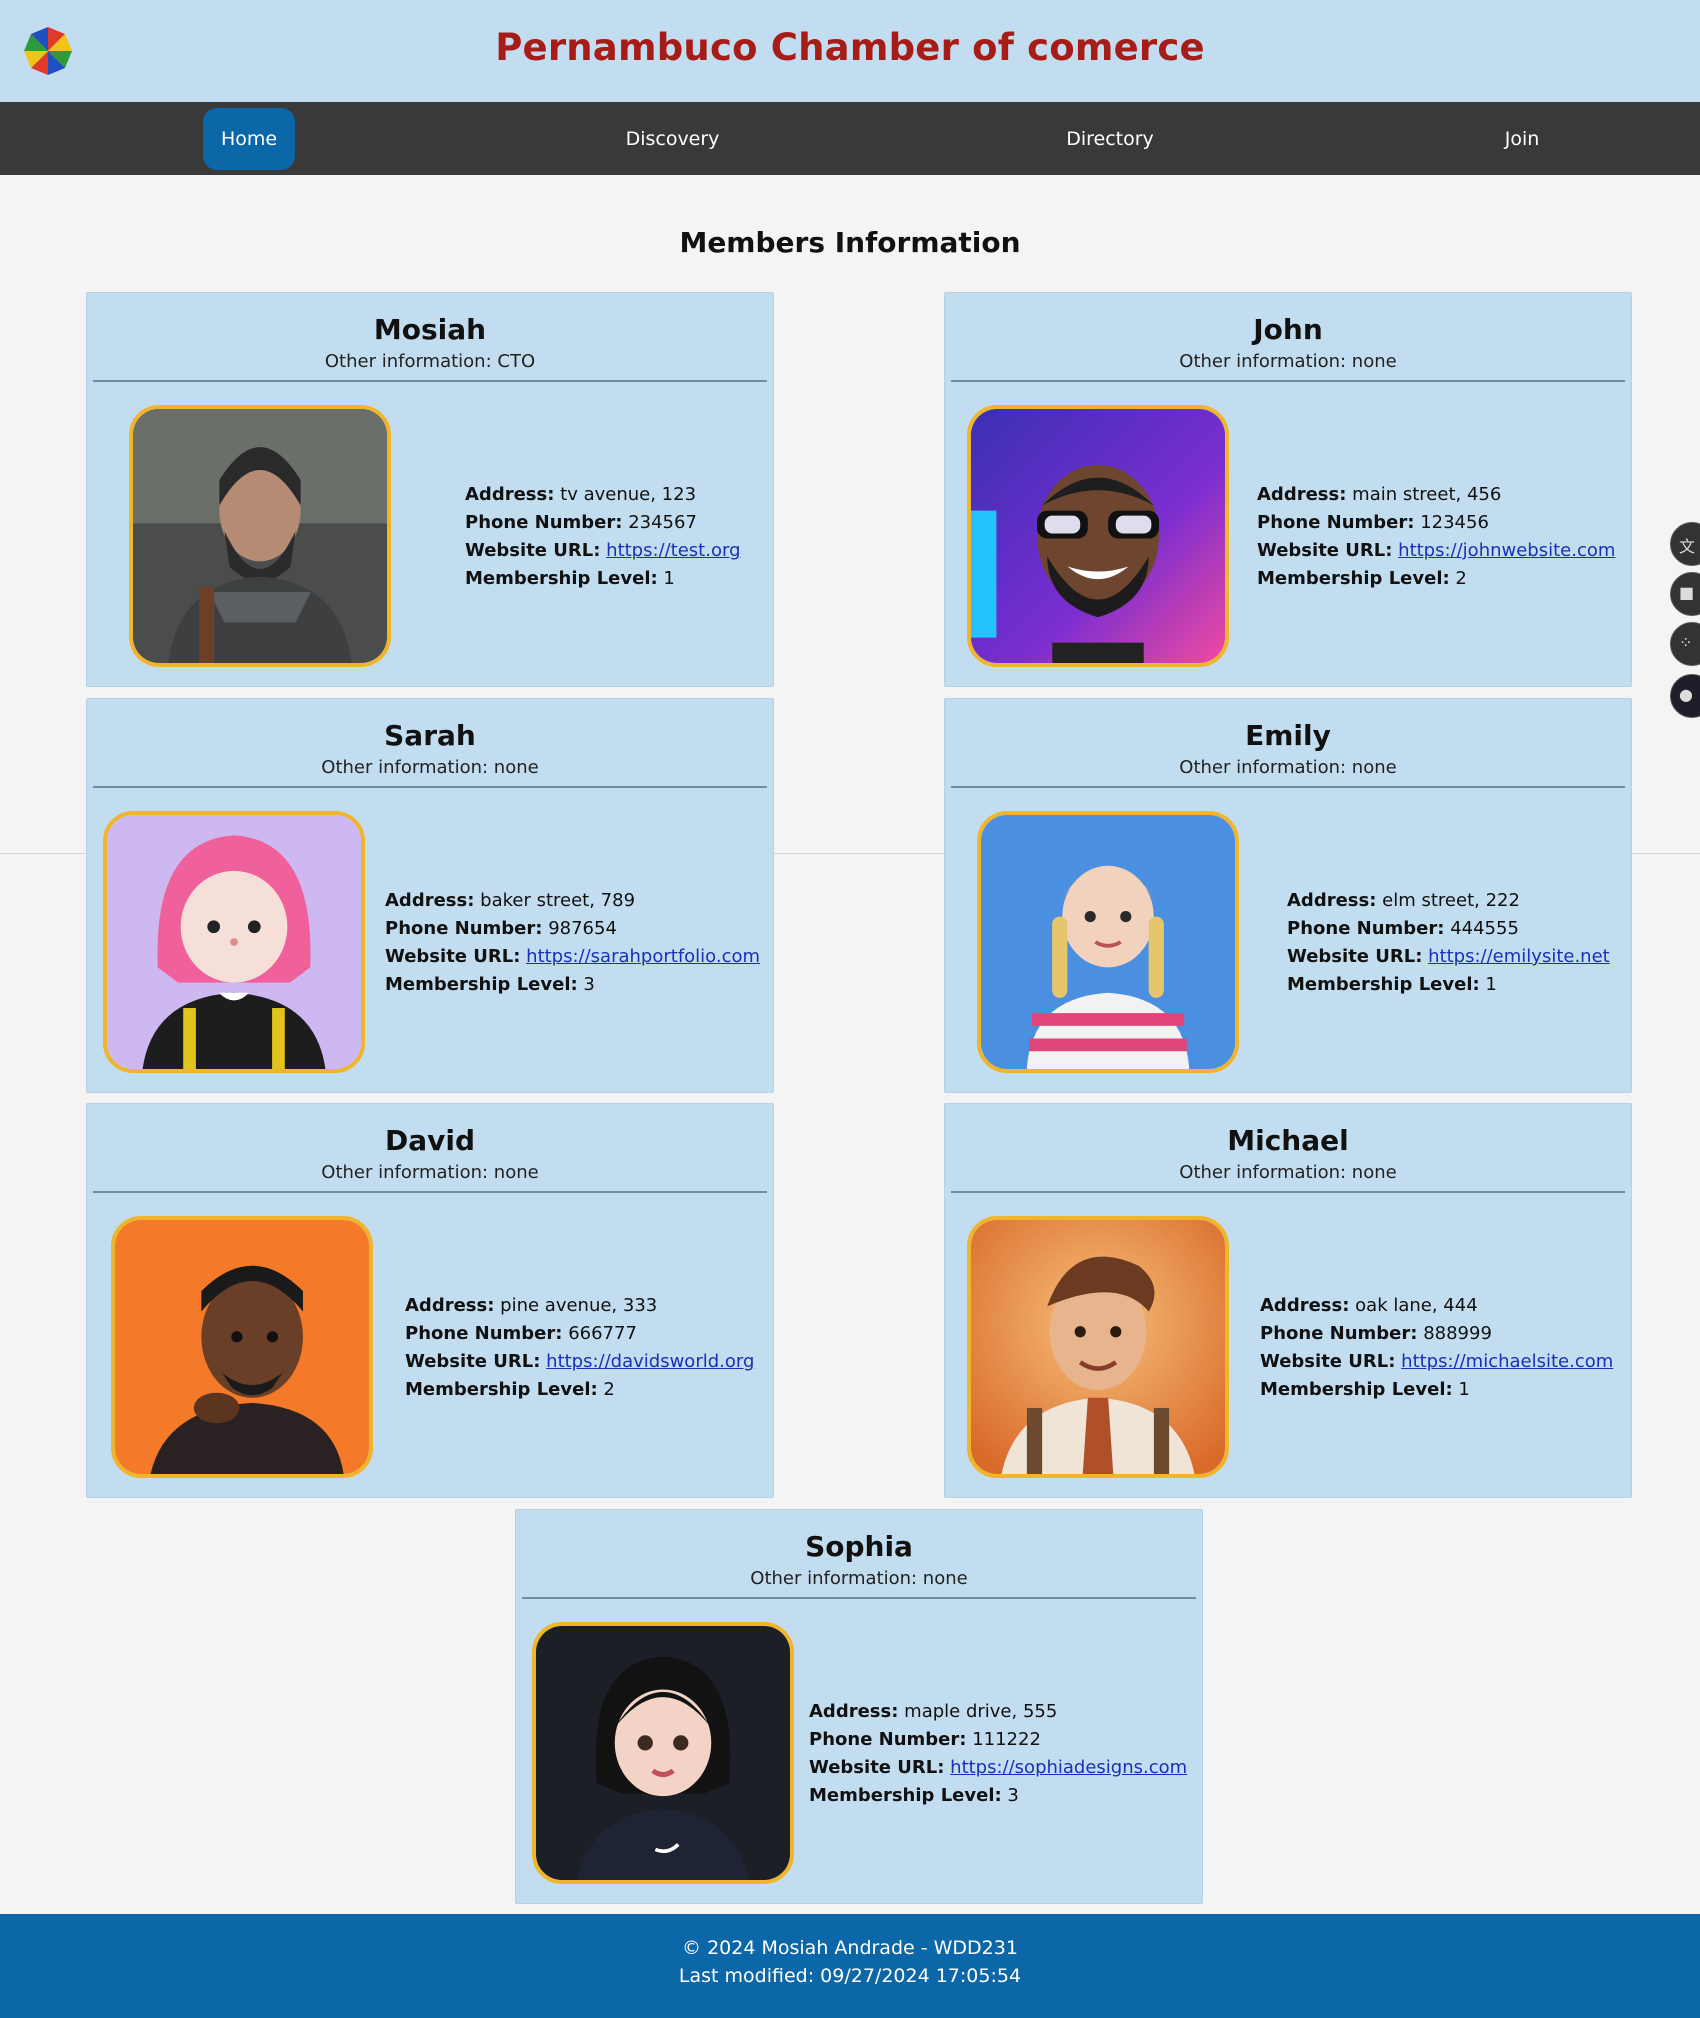  What do you see at coordinates (1288, 1140) in the screenshot?
I see `member-name: Michael` at bounding box center [1288, 1140].